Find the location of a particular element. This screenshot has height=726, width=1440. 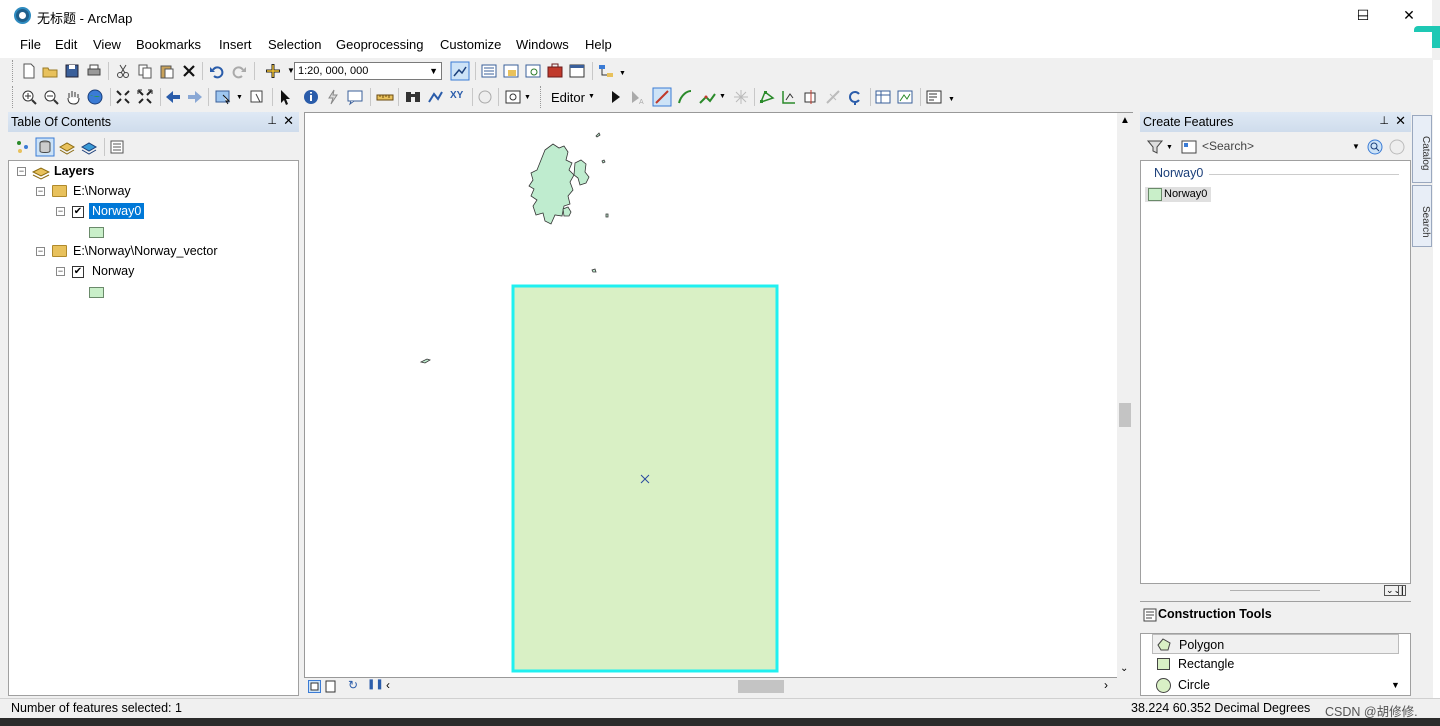

find-route-icon is located at coordinates (435, 97).